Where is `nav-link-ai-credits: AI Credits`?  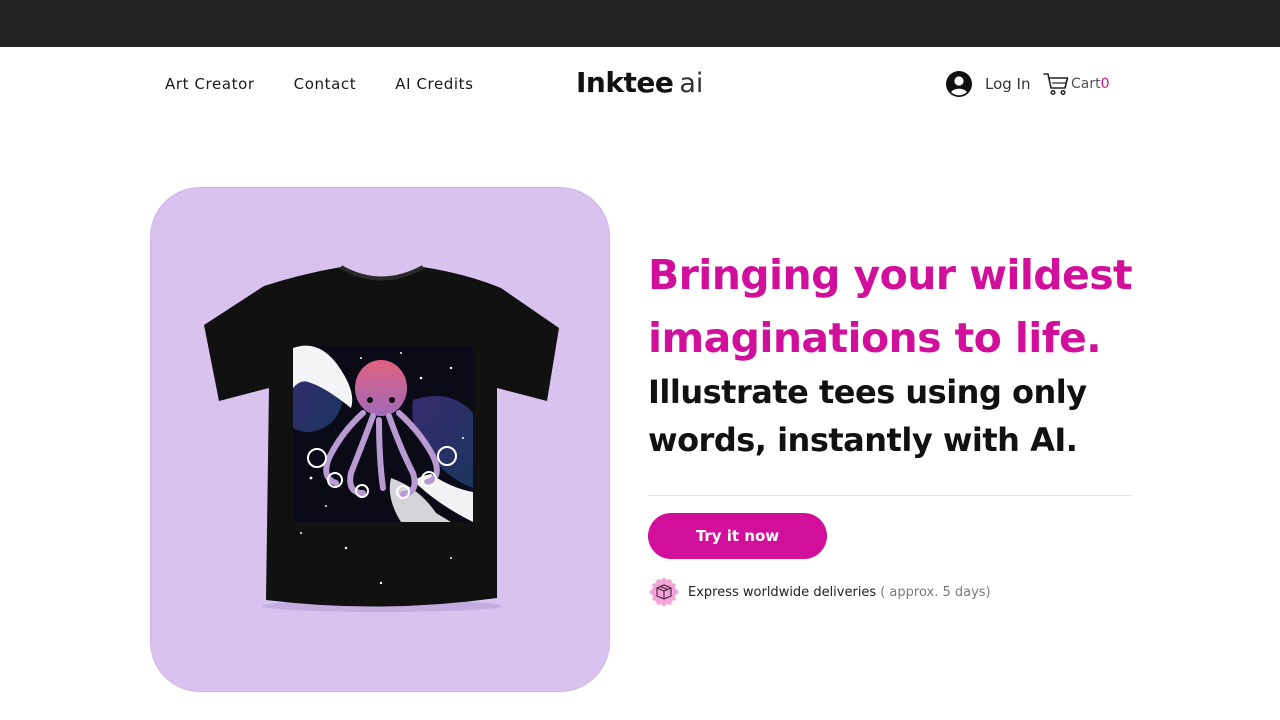 nav-link-ai-credits: AI Credits is located at coordinates (434, 84).